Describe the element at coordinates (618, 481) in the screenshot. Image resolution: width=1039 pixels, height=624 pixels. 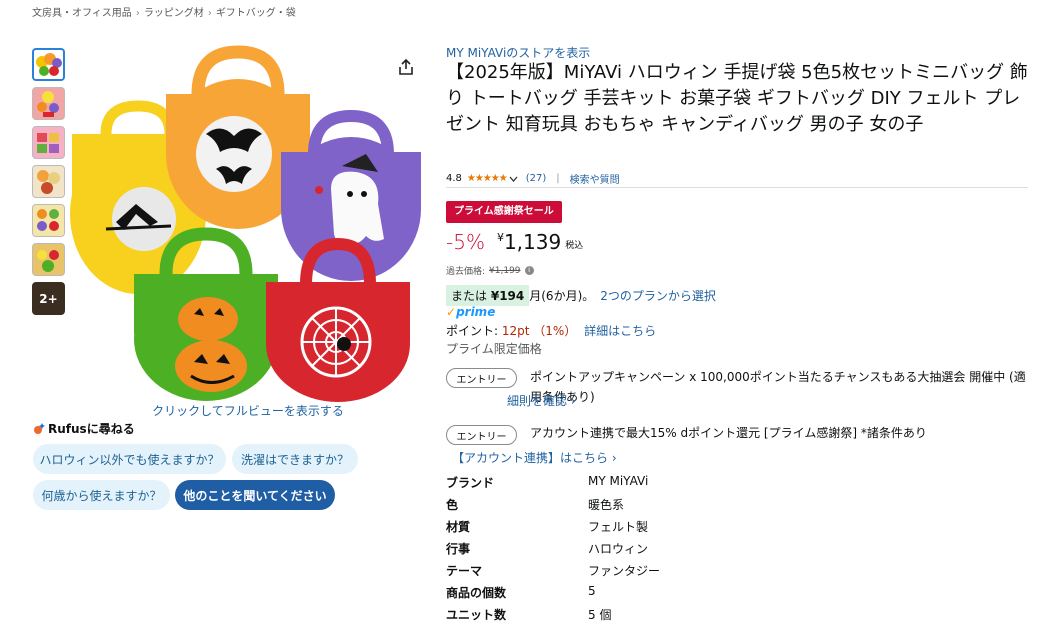
I see `spec-value: MY MiYAVi` at that location.